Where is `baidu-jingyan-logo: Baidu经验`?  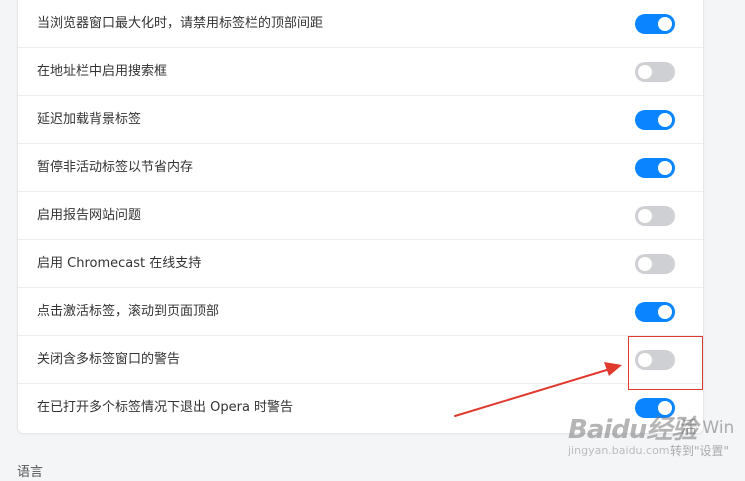
baidu-jingyan-logo: Baidu经验 is located at coordinates (632, 430).